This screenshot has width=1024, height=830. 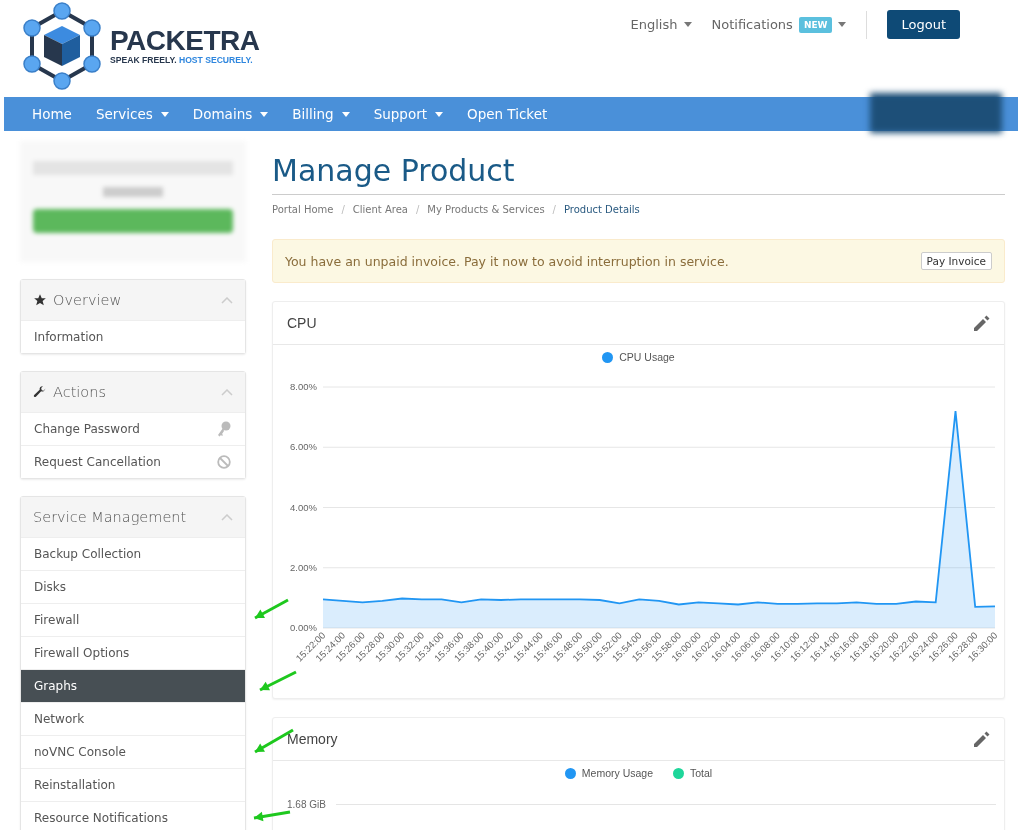 I want to click on sidebar-item: Firewall, so click(x=133, y=619).